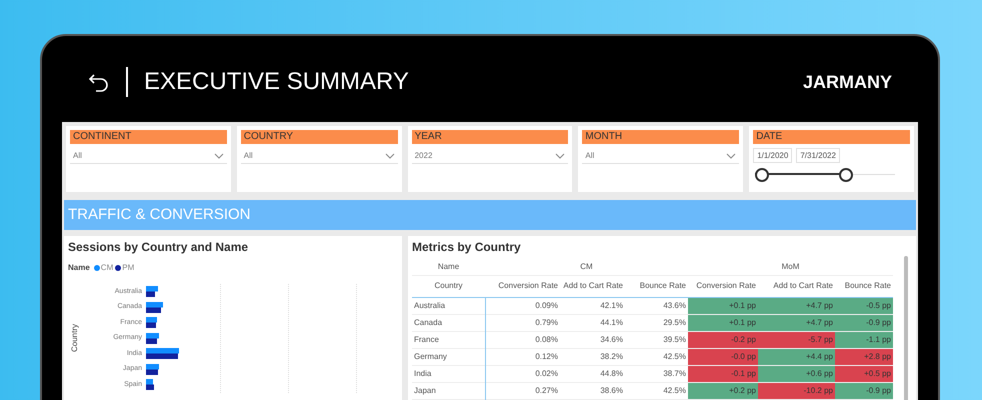 This screenshot has height=400, width=982. I want to click on table-cell: 38.6%, so click(592, 390).